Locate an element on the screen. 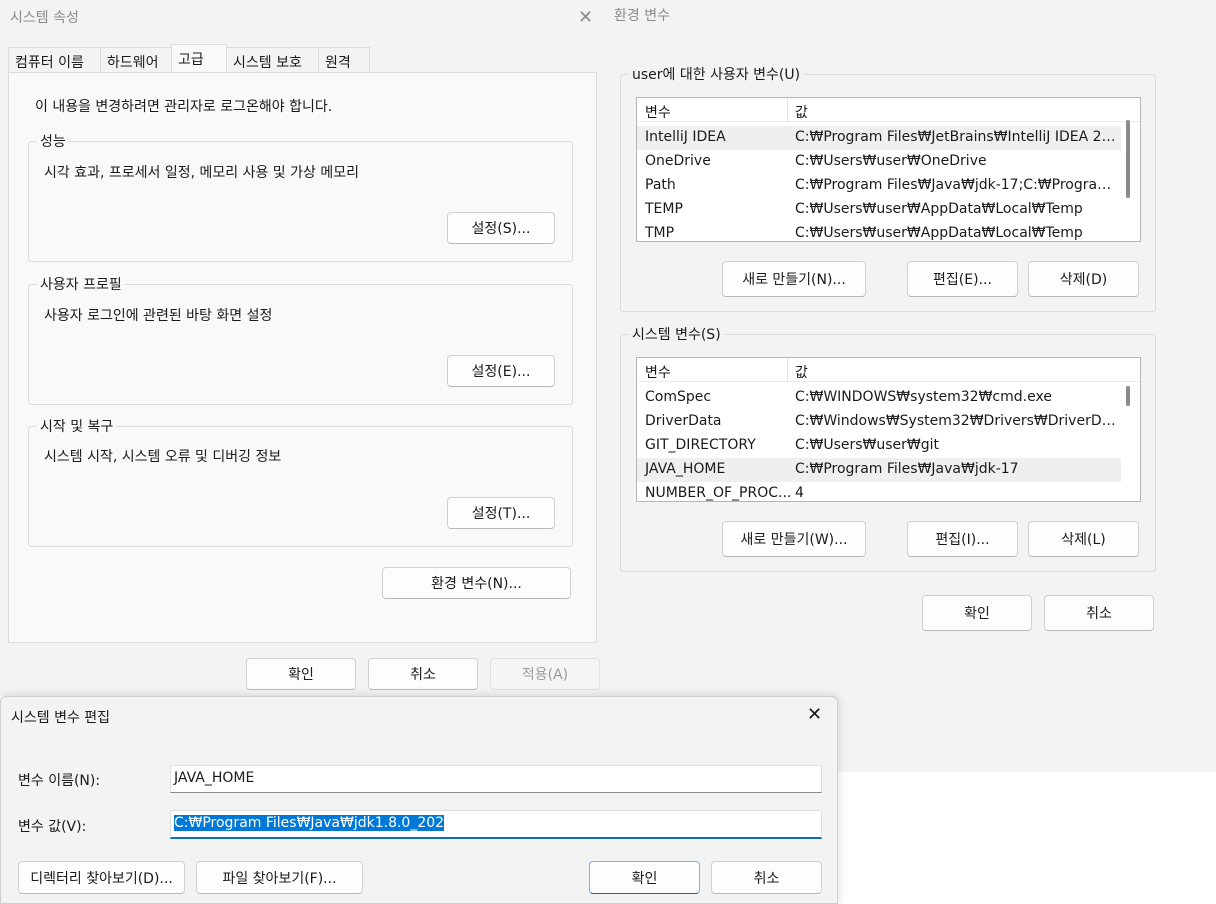  window-title: 시스템 속성 is located at coordinates (44, 18).